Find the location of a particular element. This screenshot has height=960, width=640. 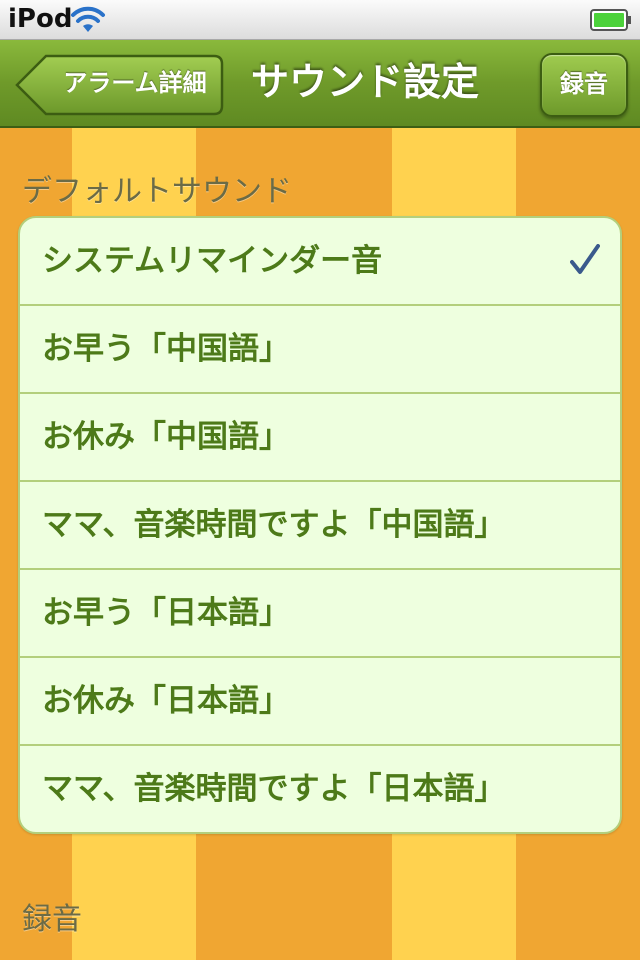

battery-icon is located at coordinates (610, 20).